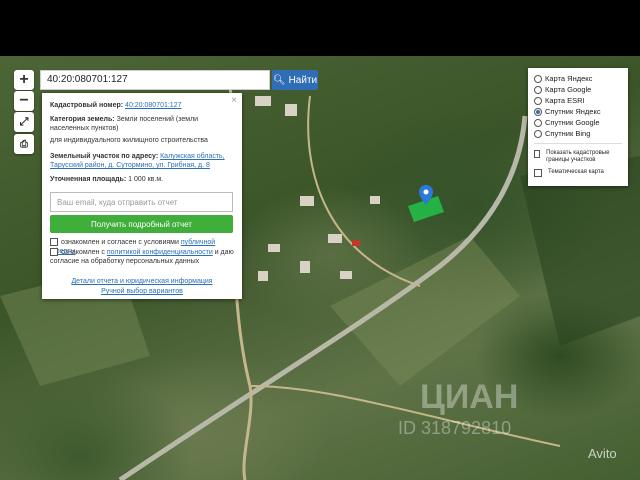  What do you see at coordinates (120, 242) in the screenshot?
I see `offer-text: ознакомлен и согласен с условиями` at bounding box center [120, 242].